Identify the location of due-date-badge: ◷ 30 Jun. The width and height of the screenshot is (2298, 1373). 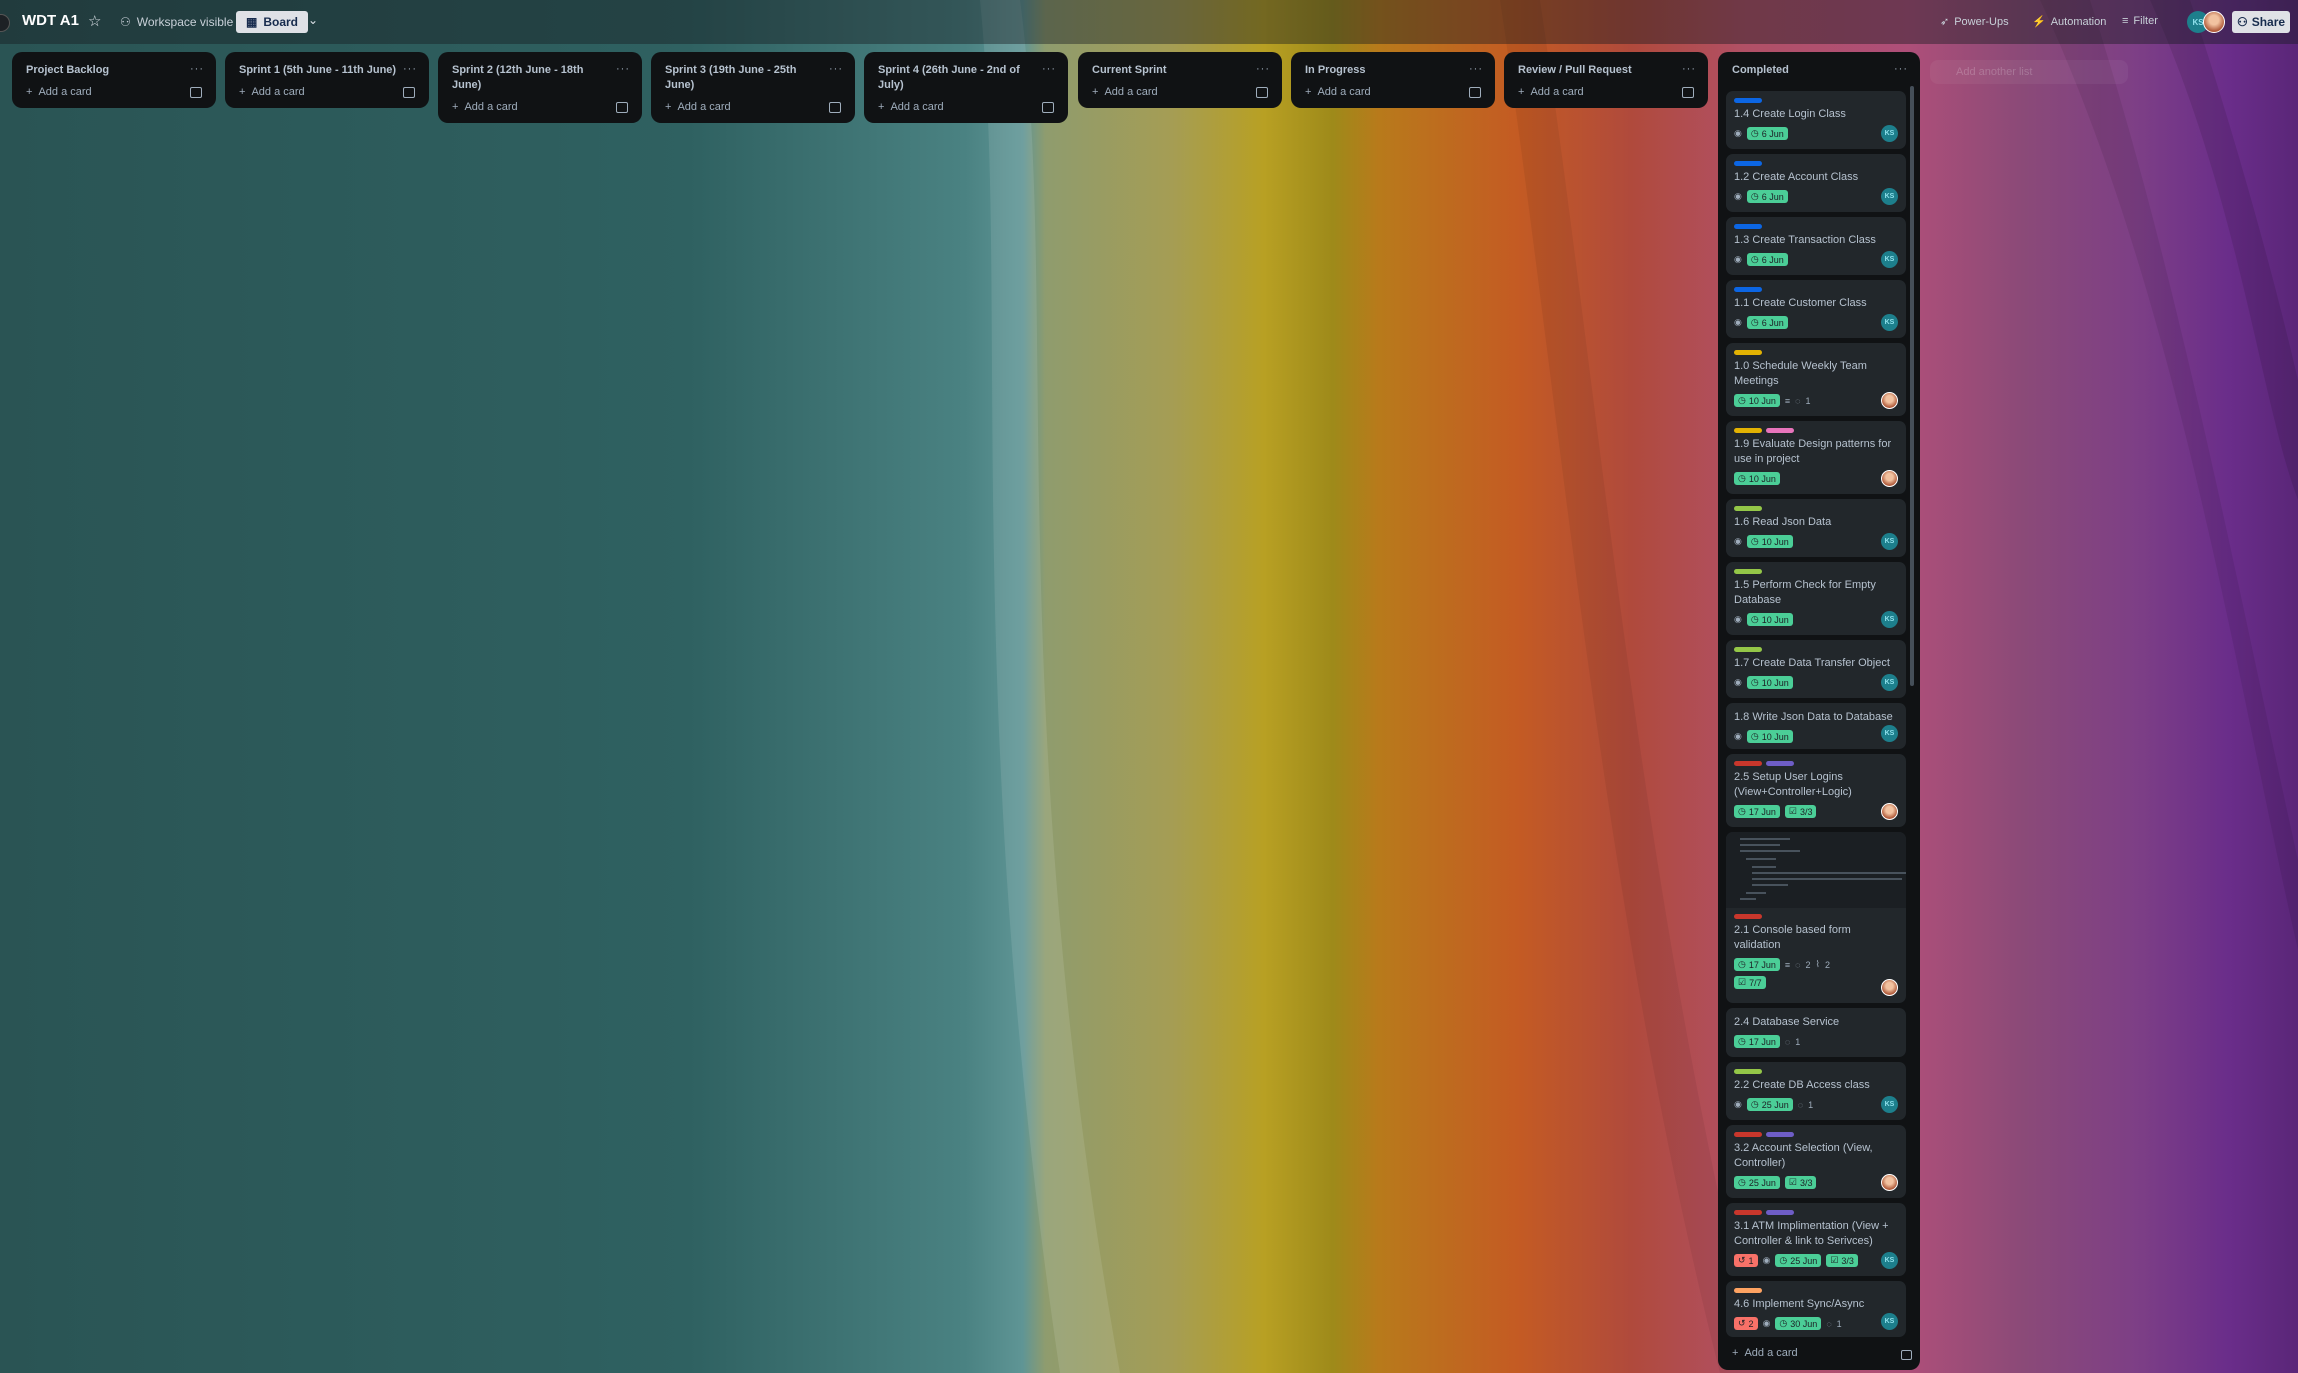
(1798, 1323).